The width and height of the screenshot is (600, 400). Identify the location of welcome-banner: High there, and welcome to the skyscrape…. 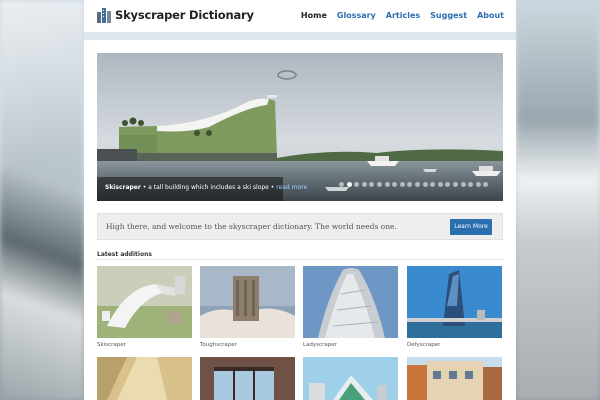
(300, 226).